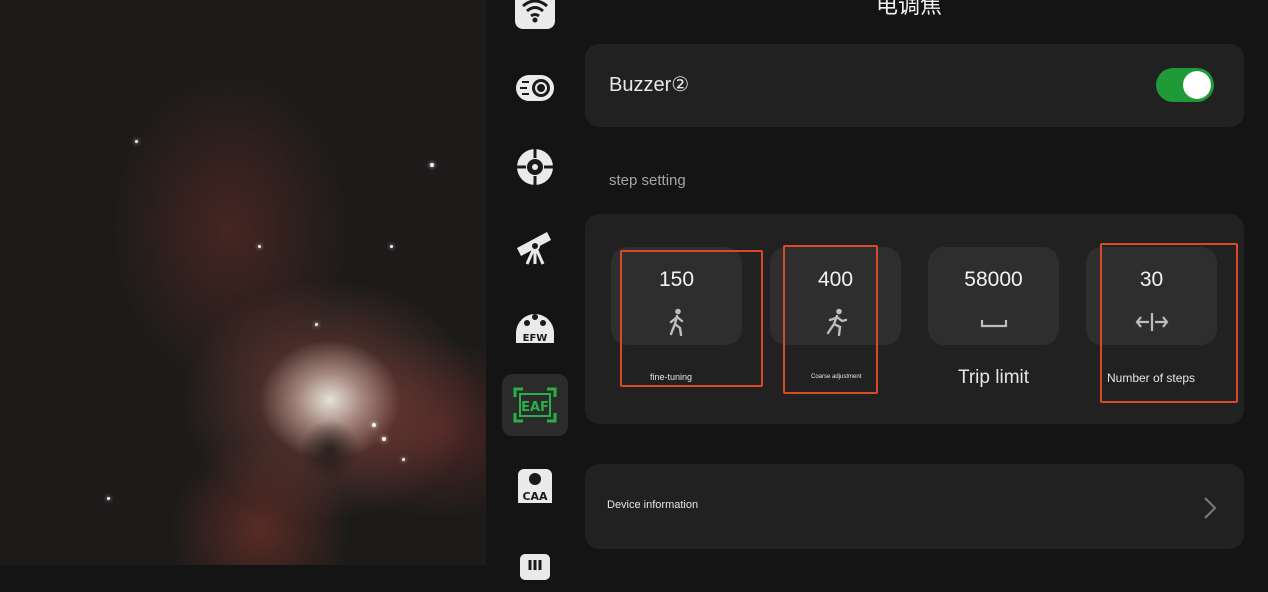 Image resolution: width=1268 pixels, height=592 pixels. I want to click on buzzer-label: Buzzer②, so click(649, 85).